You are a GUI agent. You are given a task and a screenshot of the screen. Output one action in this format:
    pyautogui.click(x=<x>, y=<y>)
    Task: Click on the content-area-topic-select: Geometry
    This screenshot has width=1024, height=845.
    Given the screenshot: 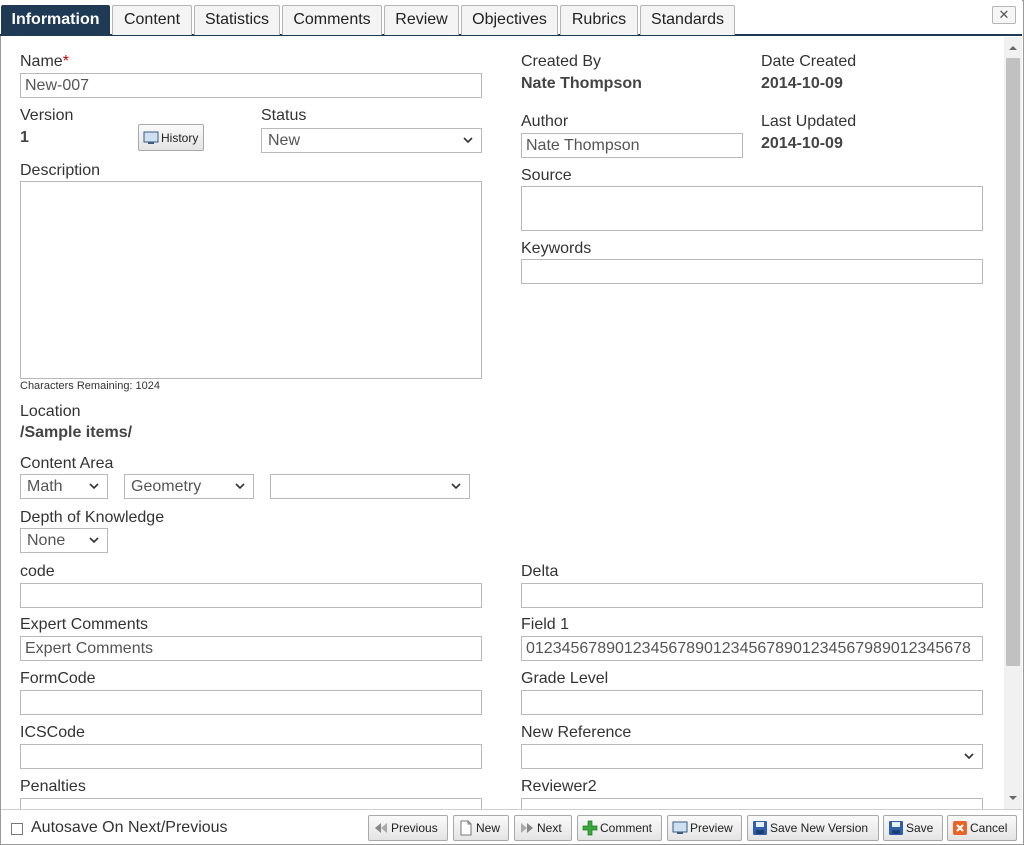 What is the action you would take?
    pyautogui.click(x=189, y=486)
    